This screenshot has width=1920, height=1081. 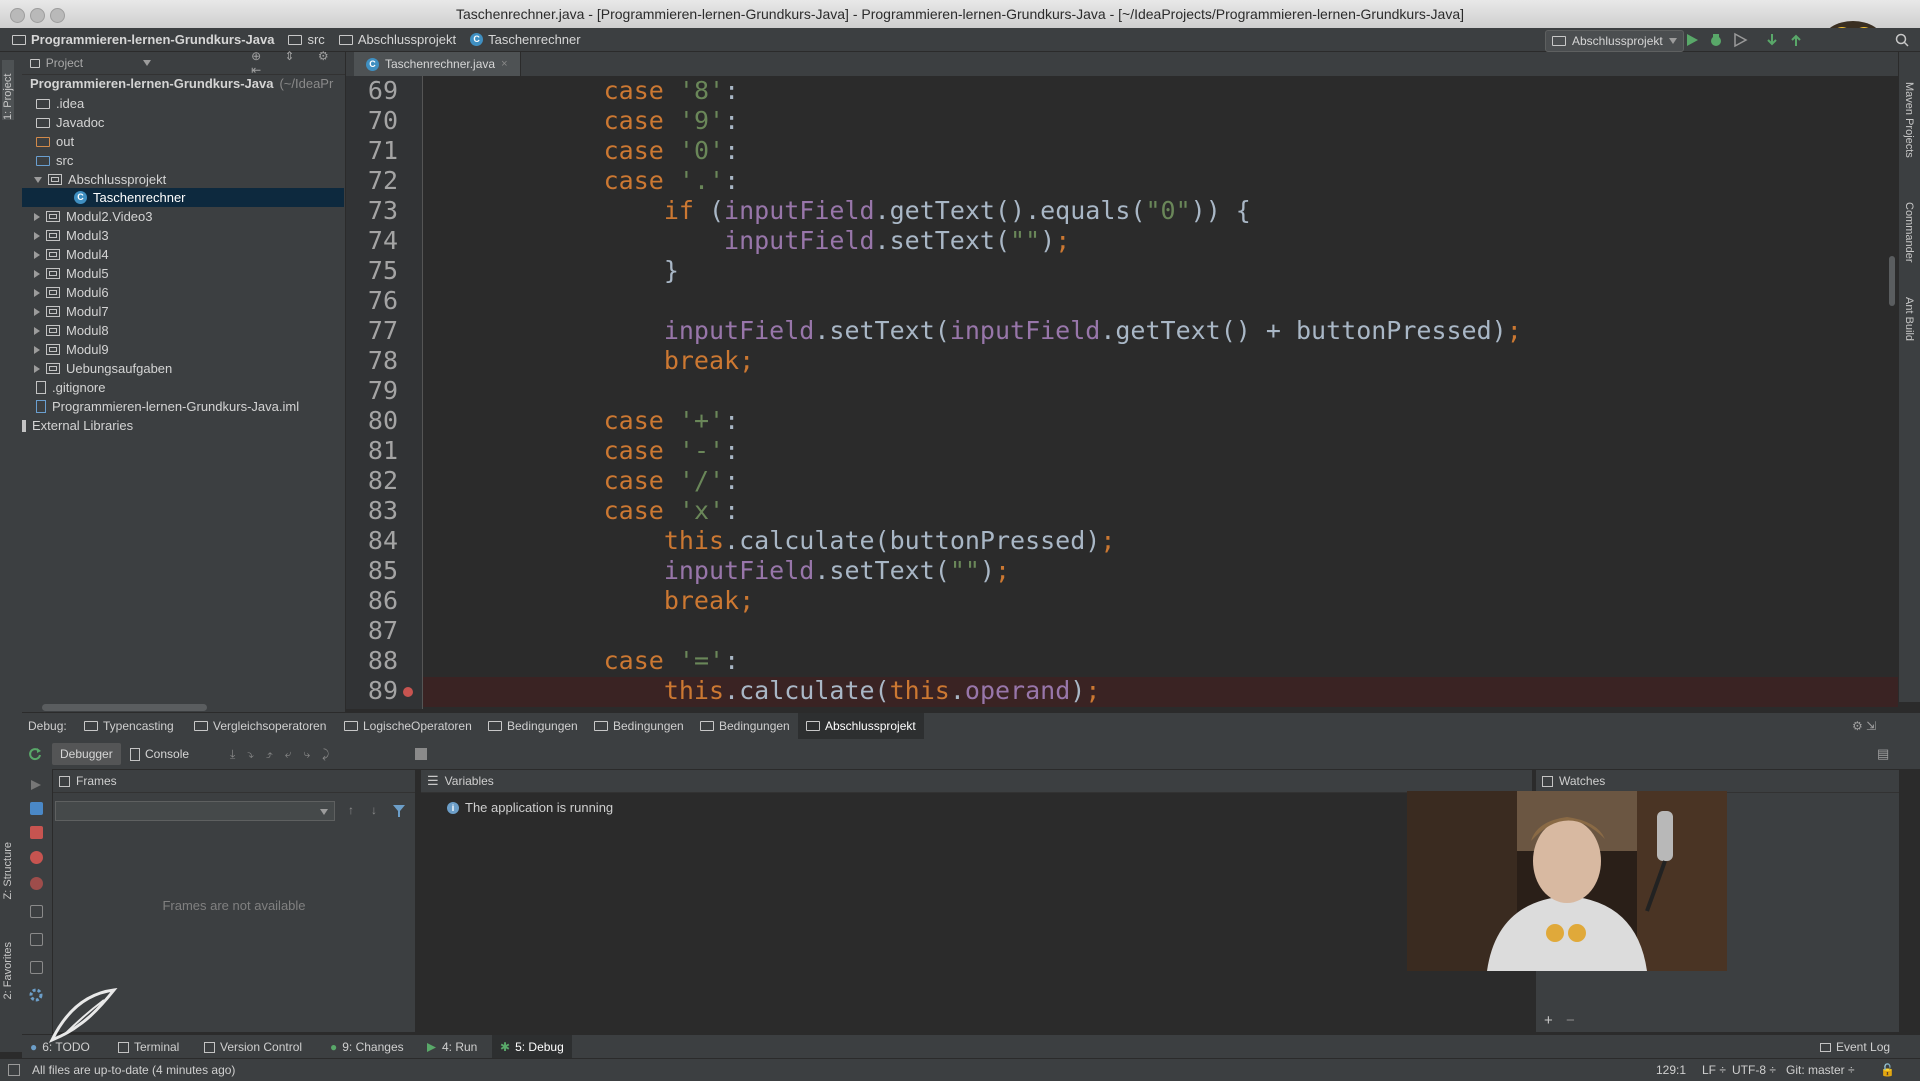 What do you see at coordinates (1740, 40) in the screenshot?
I see `coverage-icon` at bounding box center [1740, 40].